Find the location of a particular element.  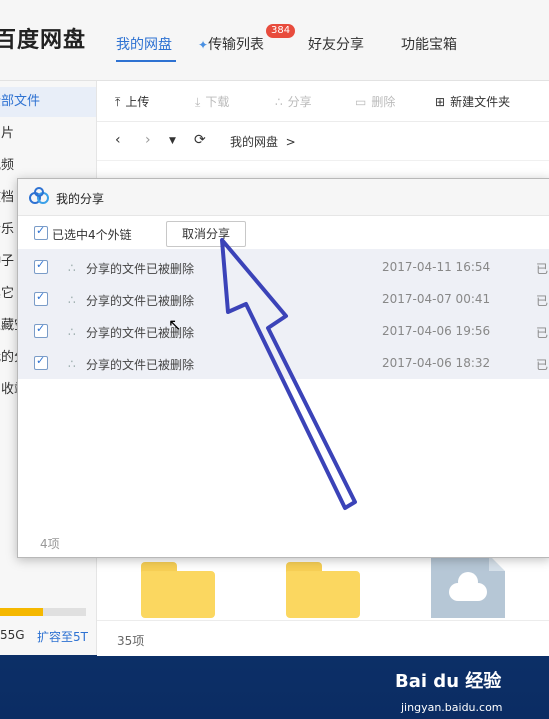

quota-bar is located at coordinates (43, 612).